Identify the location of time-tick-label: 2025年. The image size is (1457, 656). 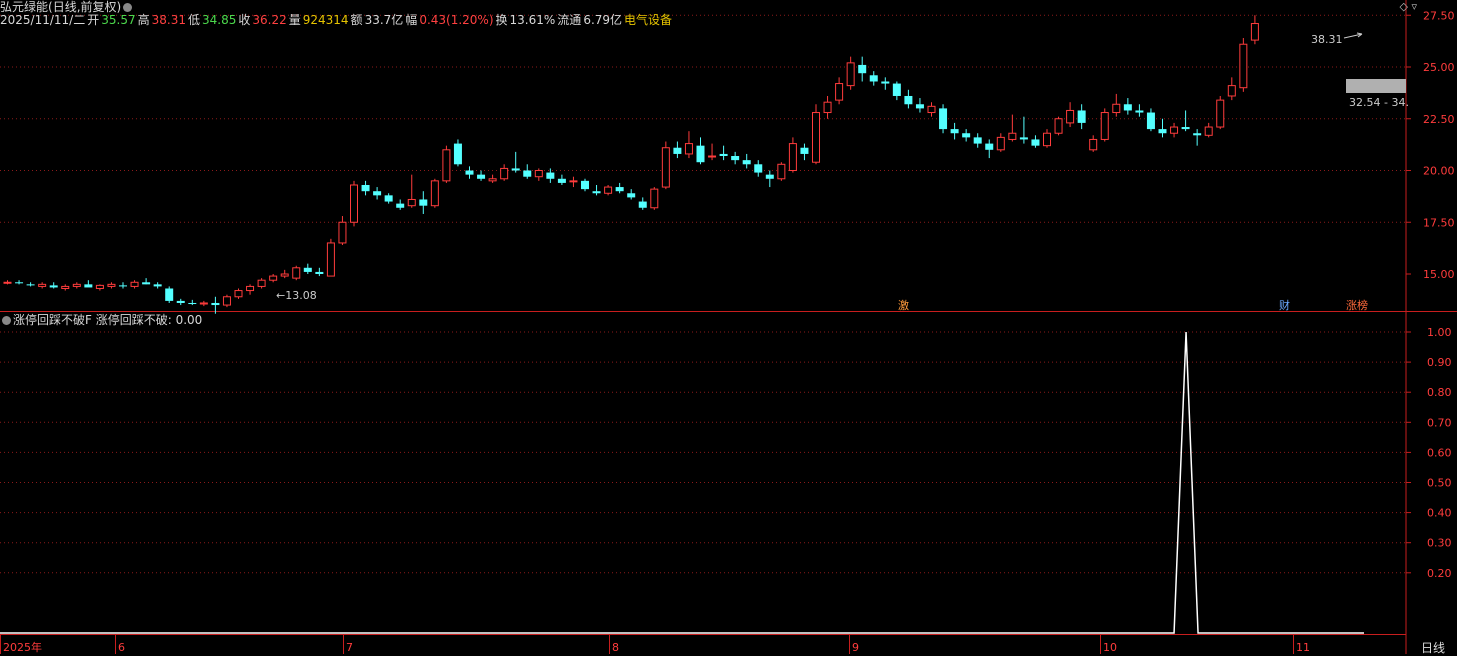
(22, 647).